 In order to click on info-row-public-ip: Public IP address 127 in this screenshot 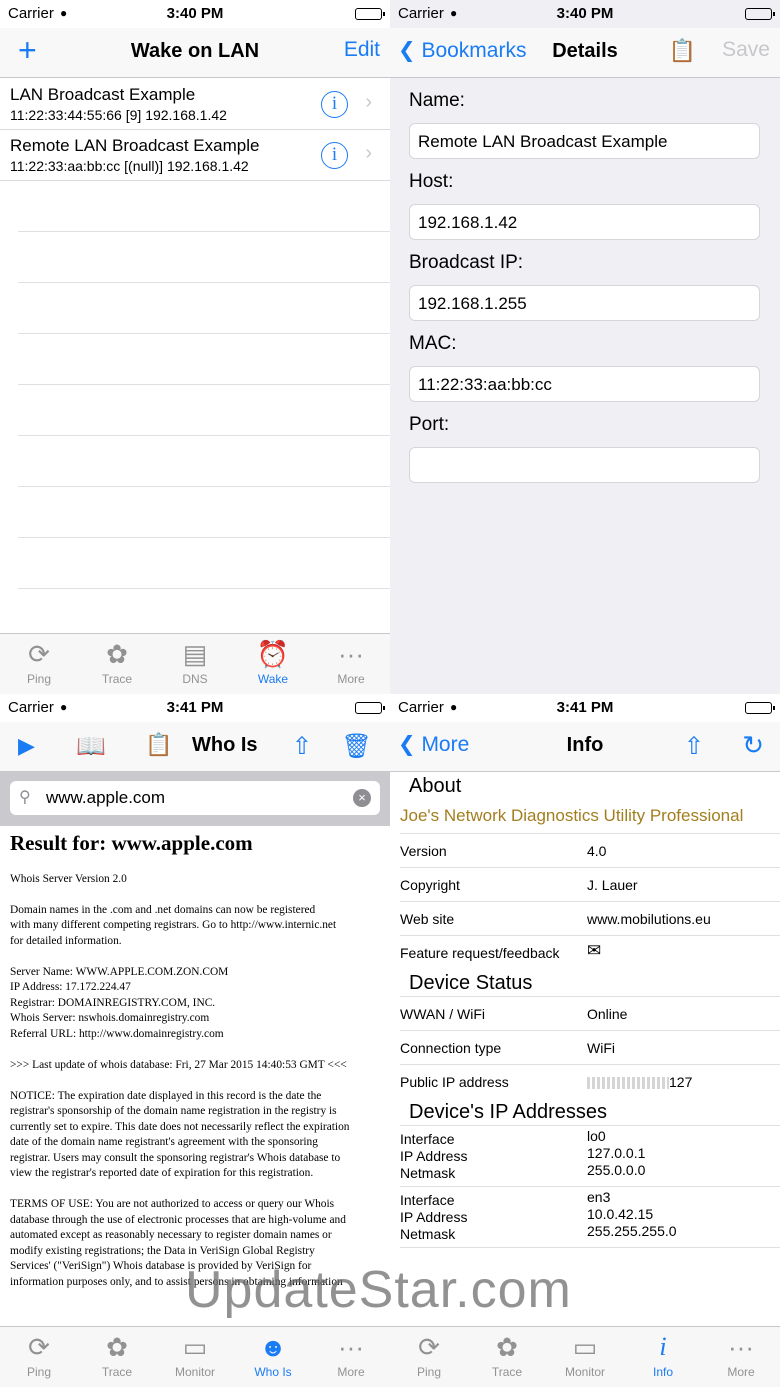, I will do `click(590, 1081)`.